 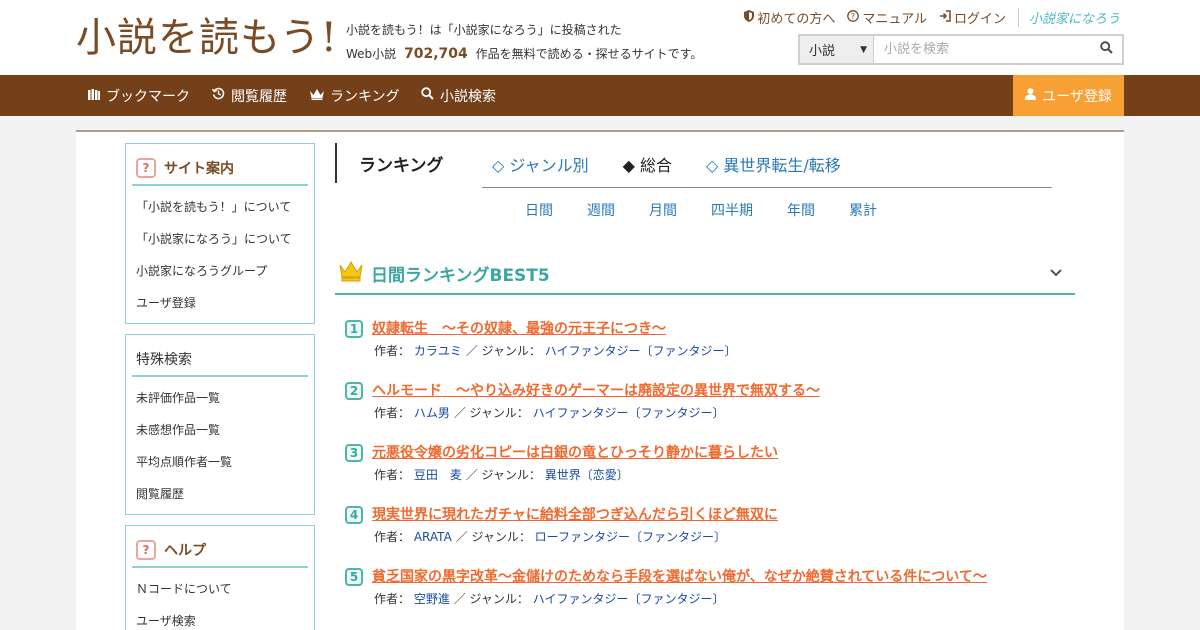 What do you see at coordinates (225, 499) in the screenshot?
I see `sidebar-item-history: 閲覧履歴` at bounding box center [225, 499].